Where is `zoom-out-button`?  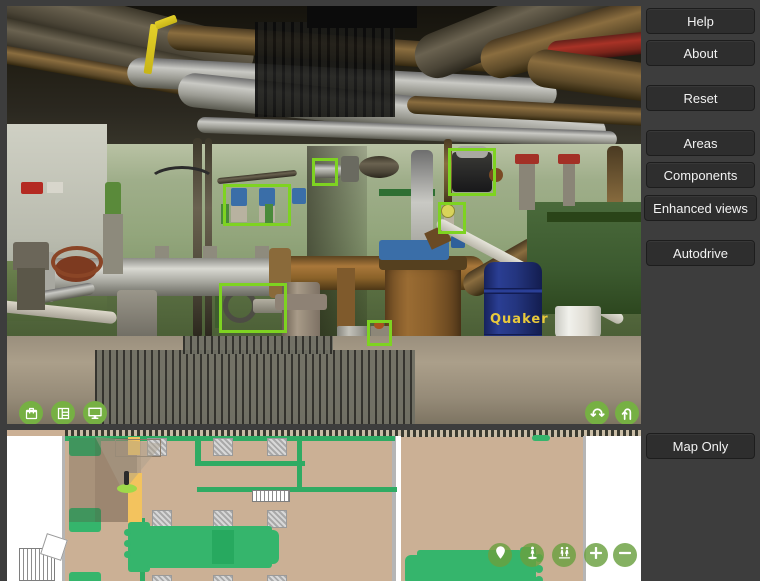 zoom-out-button is located at coordinates (625, 555).